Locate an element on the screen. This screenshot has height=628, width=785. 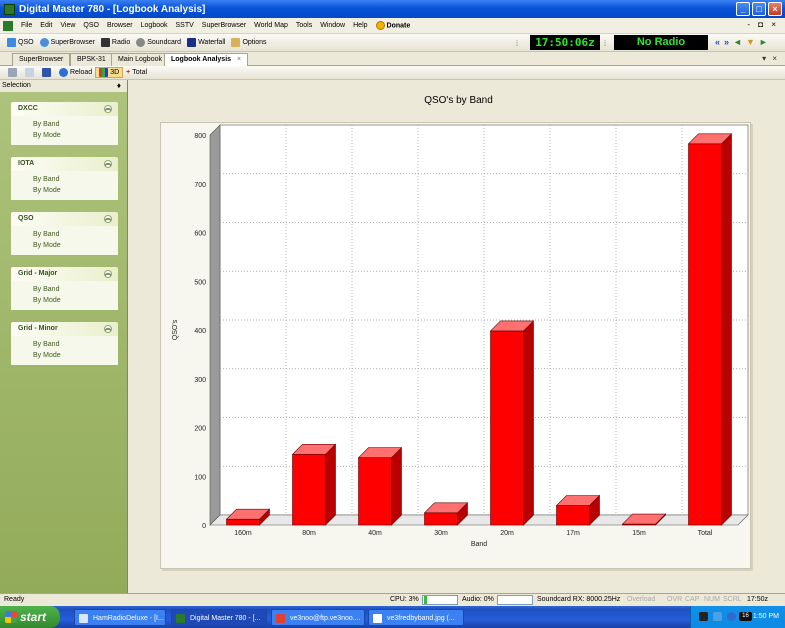
tabbar-controls: ▾ × is located at coordinates (770, 58).